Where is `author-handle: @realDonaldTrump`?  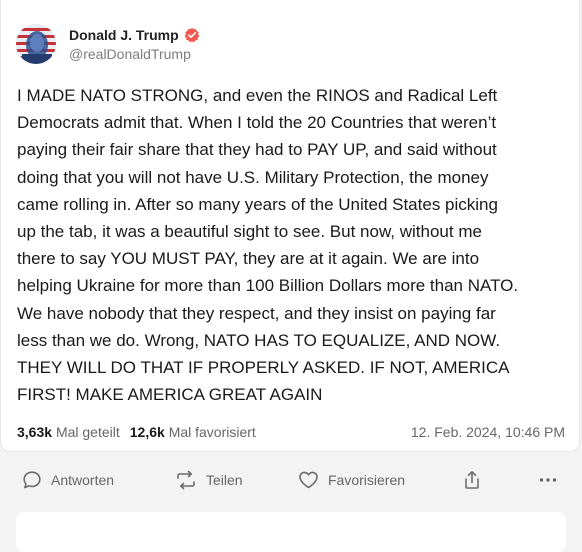 author-handle: @realDonaldTrump is located at coordinates (134, 54).